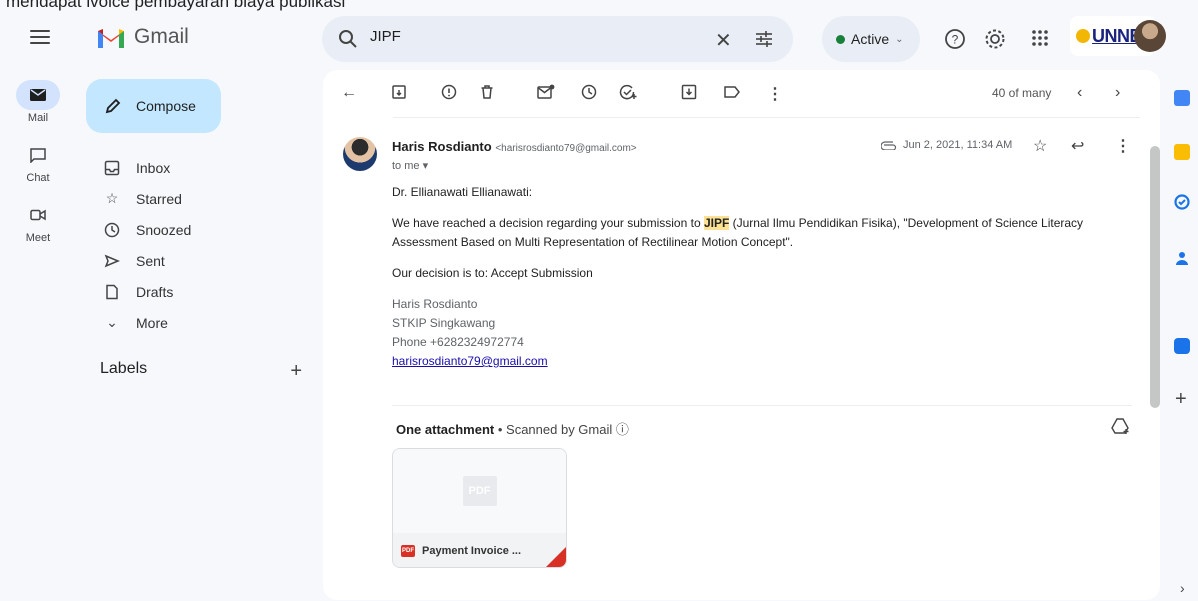 This screenshot has height=601, width=1198. Describe the element at coordinates (38, 155) in the screenshot. I see `chat-icon` at that location.